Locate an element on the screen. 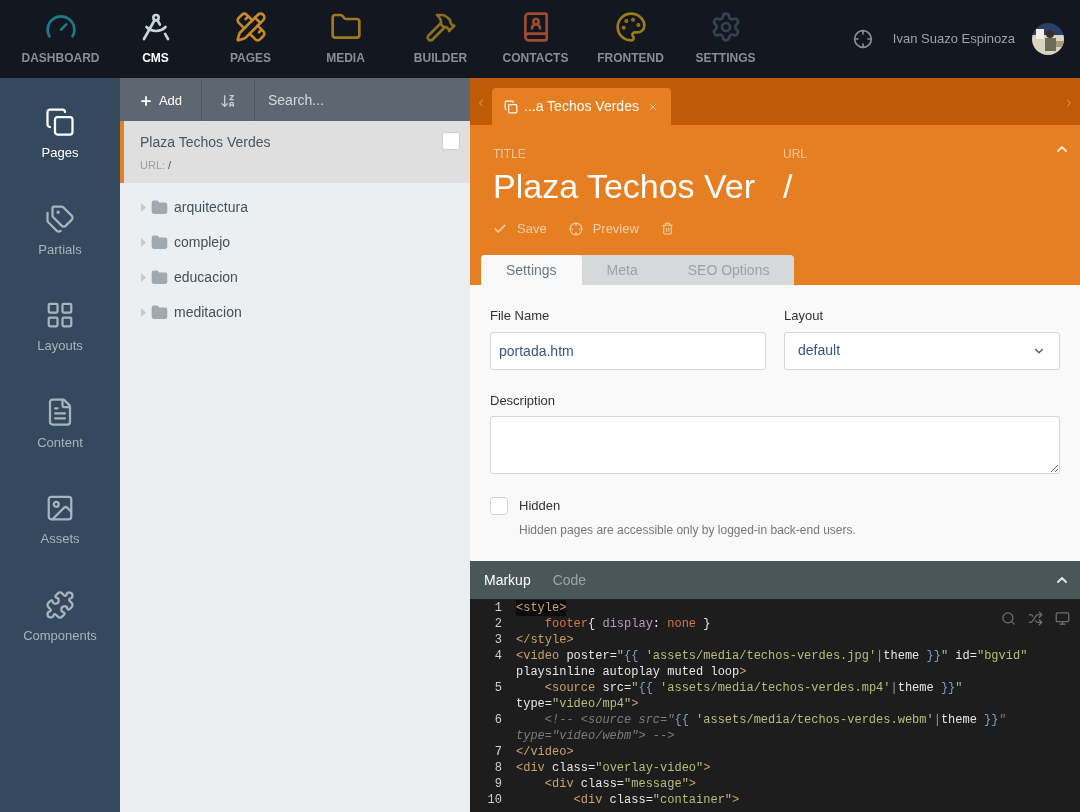 The image size is (1080, 812). line-number: 8 is located at coordinates (498, 768).